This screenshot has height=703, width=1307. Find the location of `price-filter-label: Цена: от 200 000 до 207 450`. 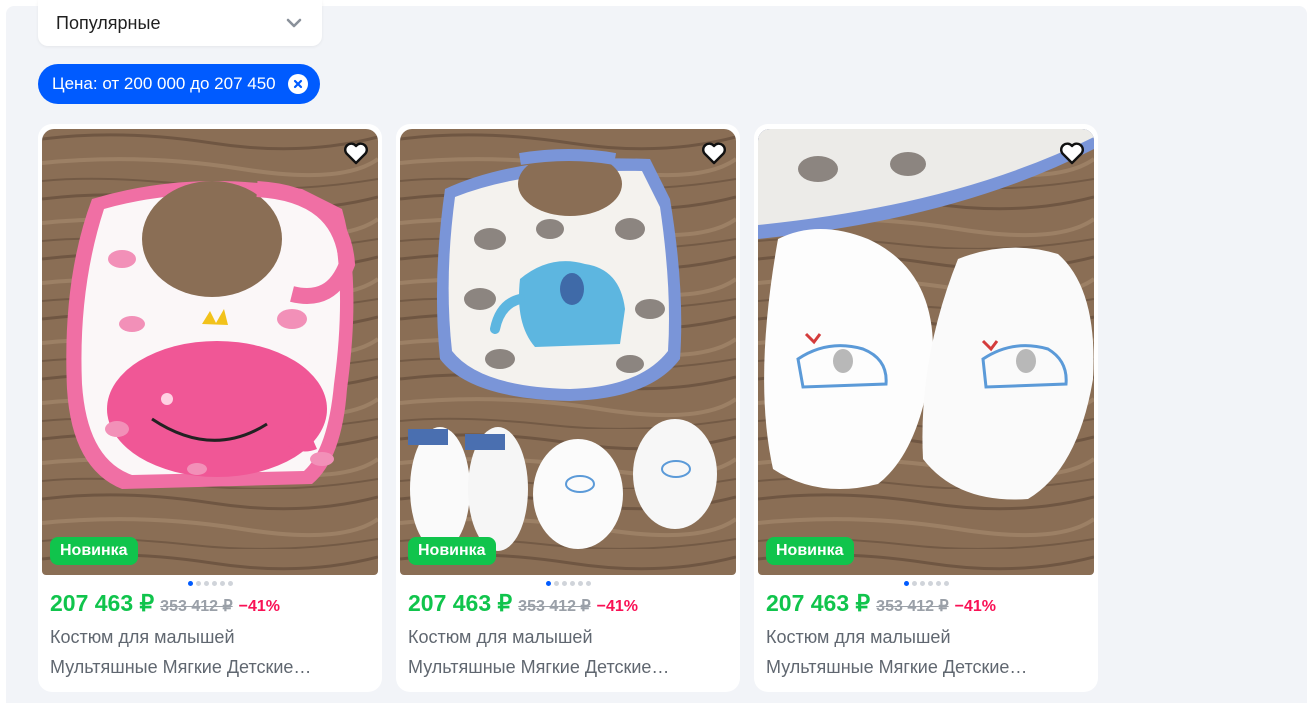

price-filter-label: Цена: от 200 000 до 207 450 is located at coordinates (164, 83).